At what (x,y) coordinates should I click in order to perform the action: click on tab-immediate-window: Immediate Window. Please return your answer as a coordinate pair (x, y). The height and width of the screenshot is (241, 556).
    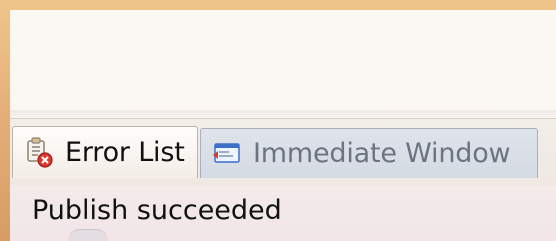
    Looking at the image, I should click on (369, 153).